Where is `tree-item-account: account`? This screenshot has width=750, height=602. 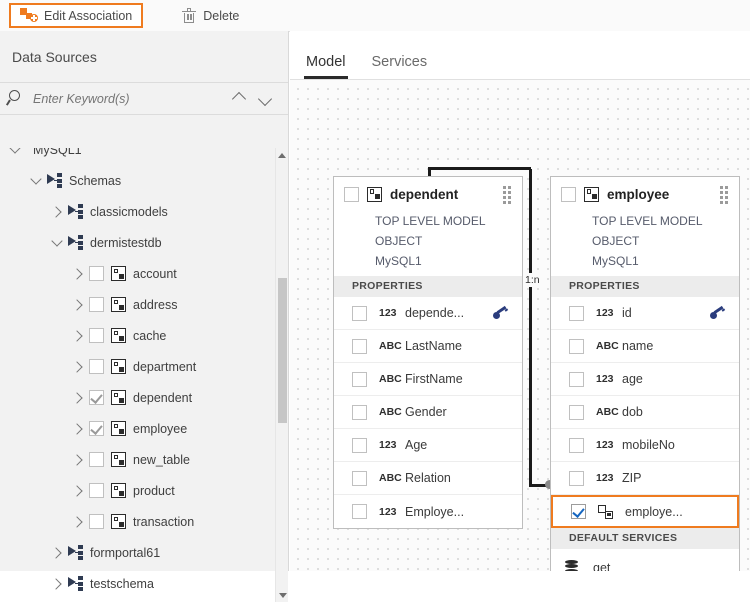
tree-item-account: account is located at coordinates (144, 273).